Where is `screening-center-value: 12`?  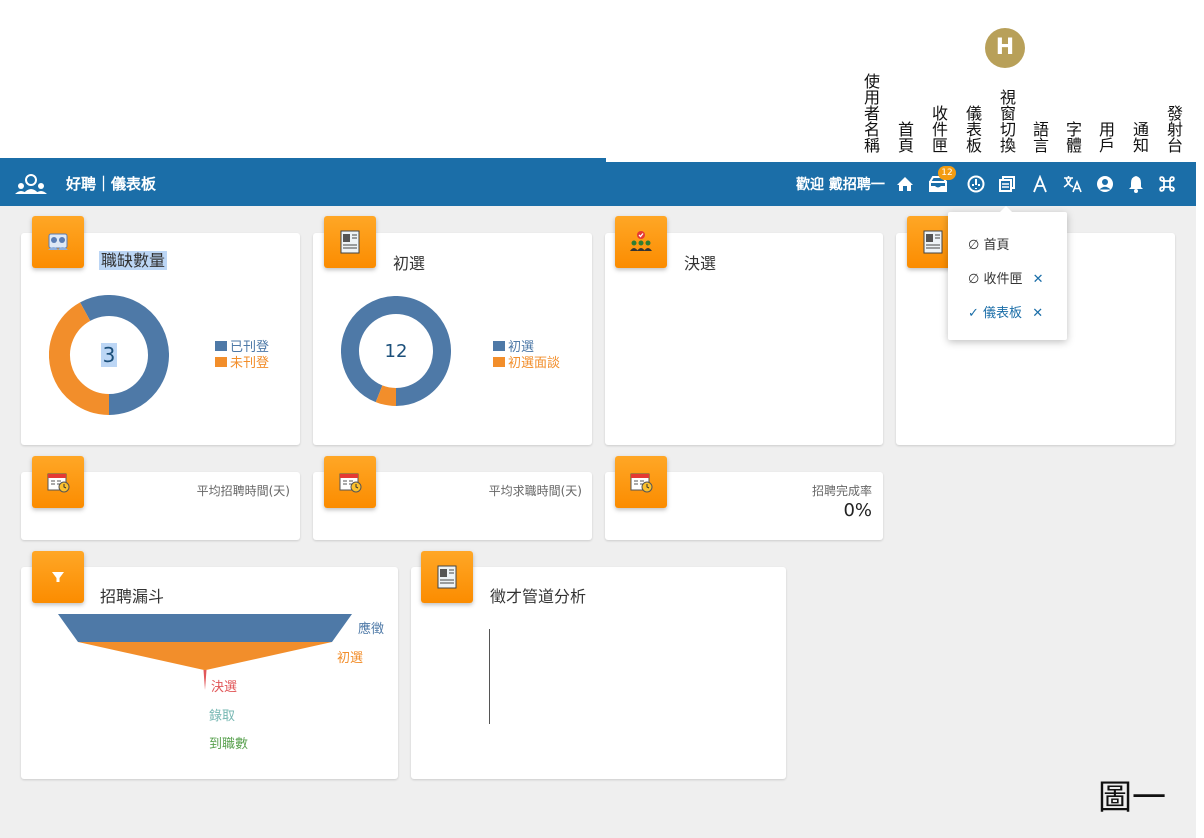
screening-center-value: 12 is located at coordinates (396, 351).